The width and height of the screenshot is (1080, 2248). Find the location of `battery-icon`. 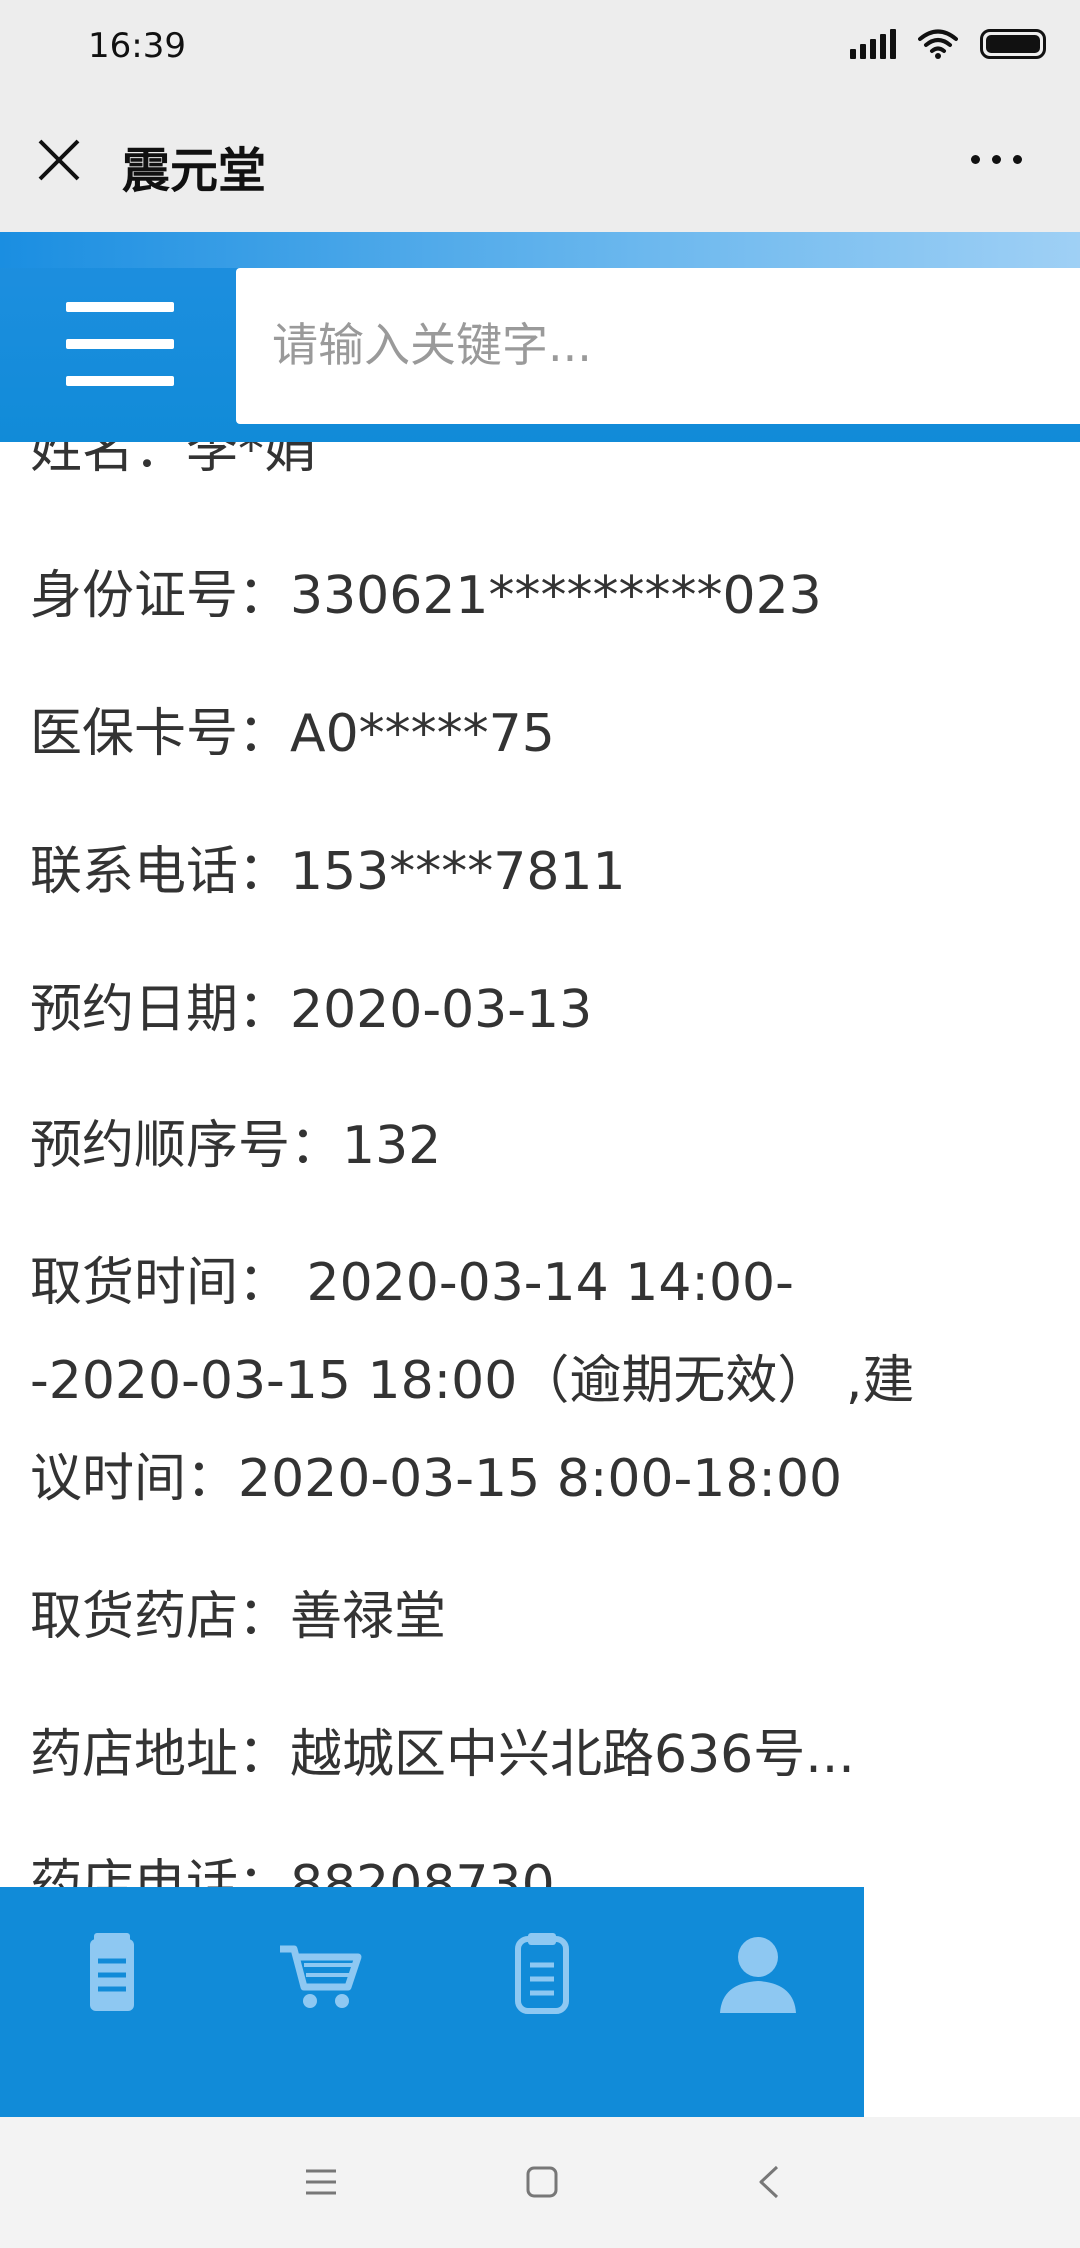

battery-icon is located at coordinates (1013, 44).